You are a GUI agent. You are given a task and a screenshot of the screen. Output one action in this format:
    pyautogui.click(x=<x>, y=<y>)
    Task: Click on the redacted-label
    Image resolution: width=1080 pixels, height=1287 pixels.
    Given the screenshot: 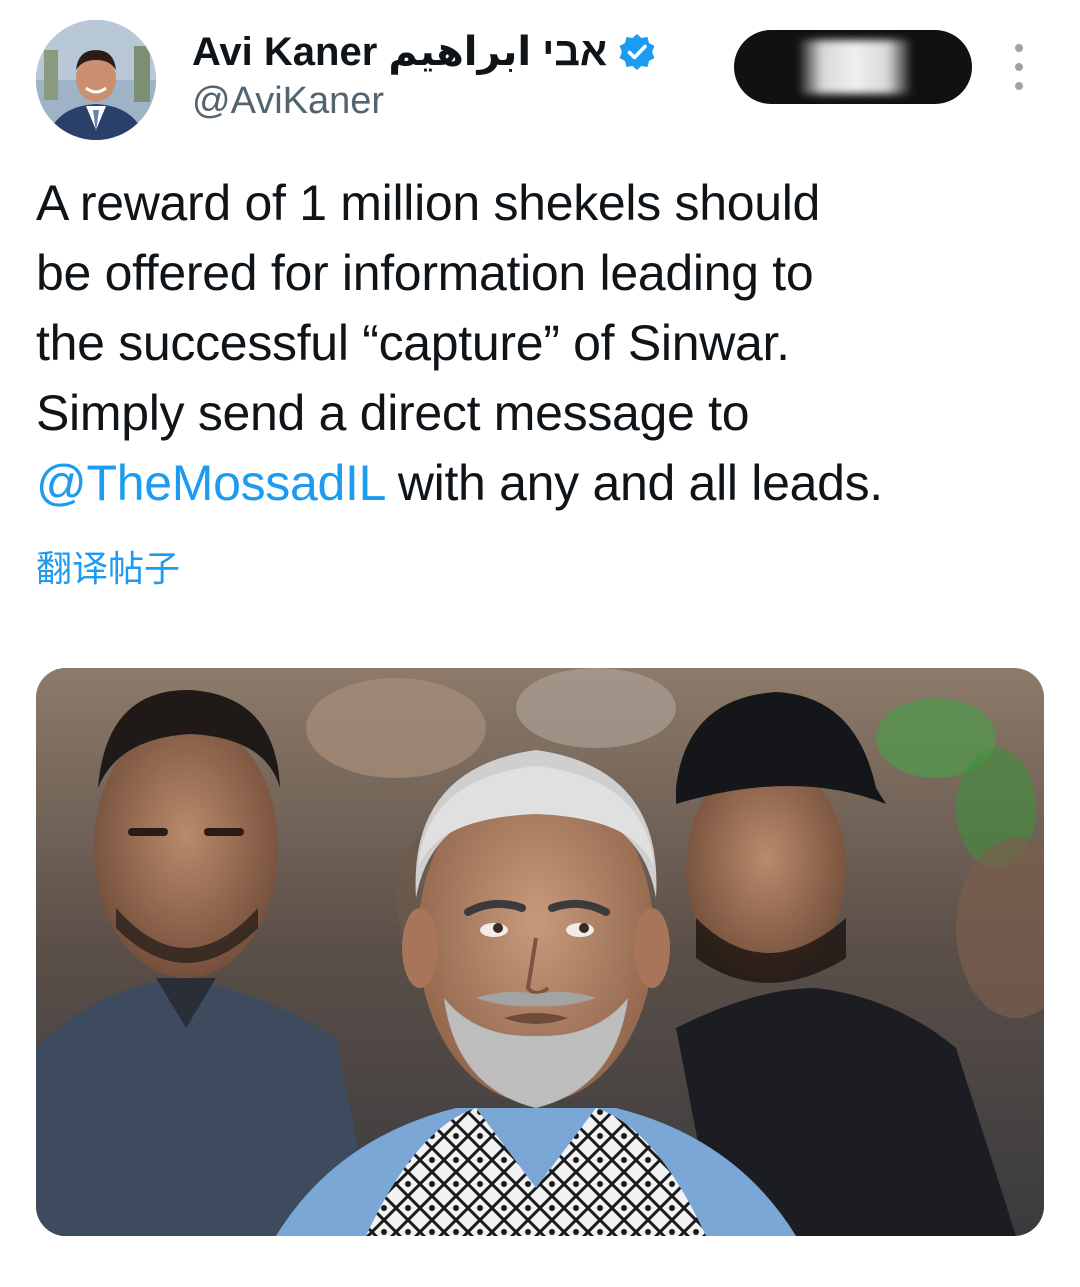 What is the action you would take?
    pyautogui.click(x=855, y=67)
    